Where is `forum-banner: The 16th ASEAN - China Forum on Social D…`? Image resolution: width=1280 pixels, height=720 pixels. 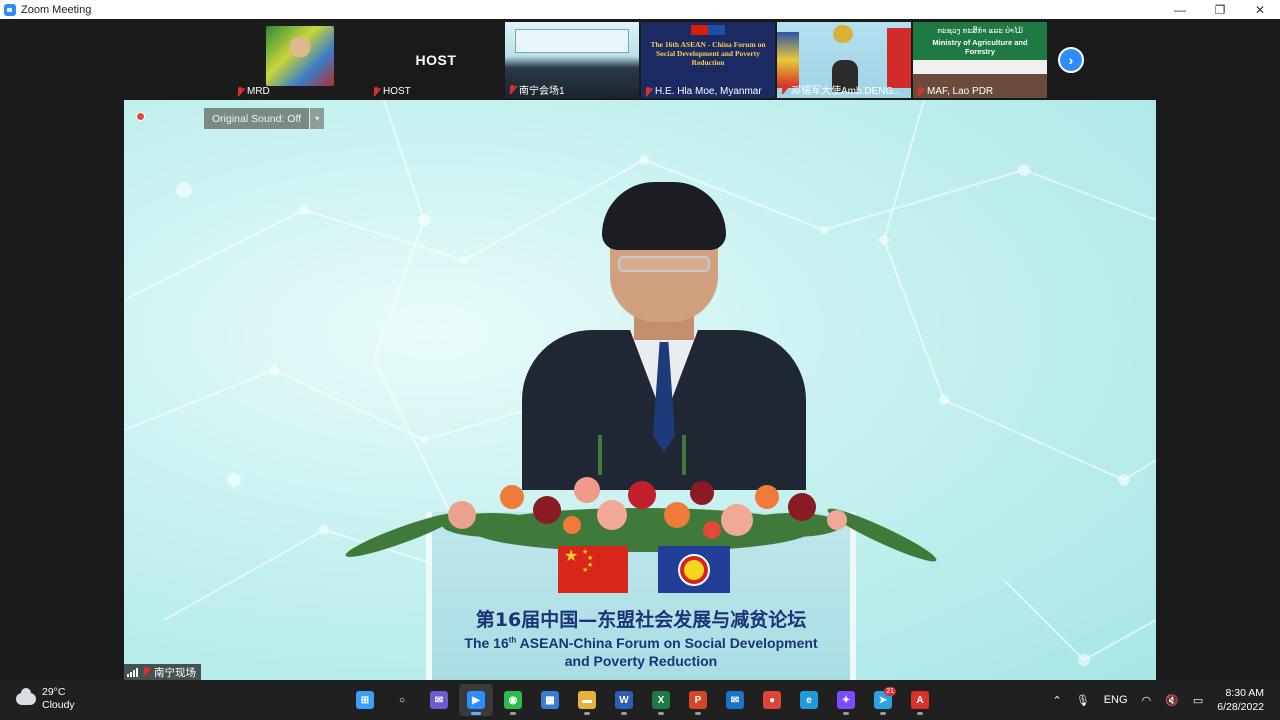
forum-banner: The 16th ASEAN - China Forum on Social D… is located at coordinates (708, 53).